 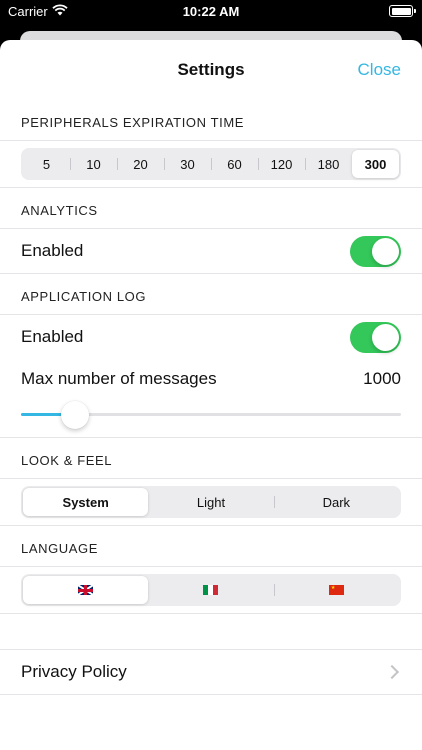 What do you see at coordinates (379, 70) in the screenshot?
I see `close-button: Close` at bounding box center [379, 70].